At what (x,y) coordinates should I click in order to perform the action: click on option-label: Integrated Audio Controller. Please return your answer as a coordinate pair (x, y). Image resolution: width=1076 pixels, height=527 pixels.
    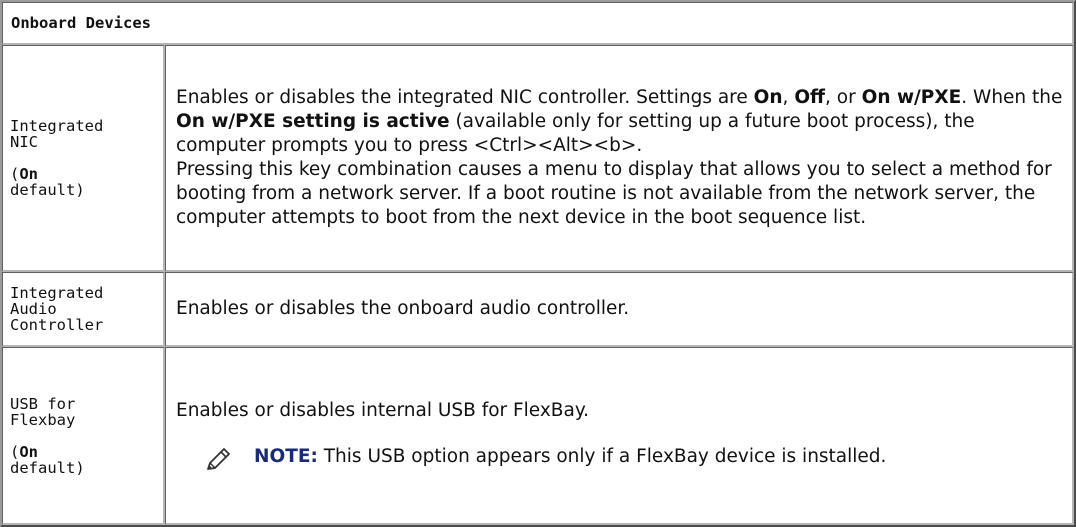
    Looking at the image, I should click on (83, 309).